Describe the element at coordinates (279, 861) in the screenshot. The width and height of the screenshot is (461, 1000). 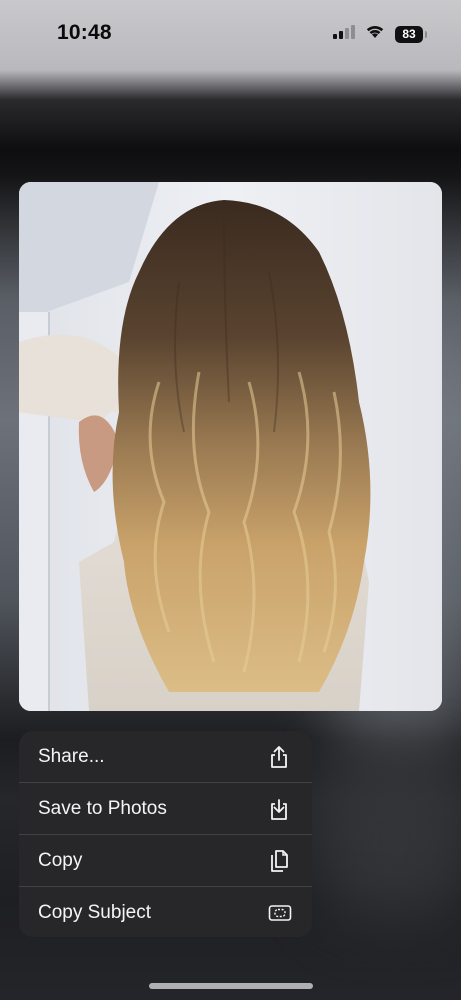
I see `copy-icon` at that location.